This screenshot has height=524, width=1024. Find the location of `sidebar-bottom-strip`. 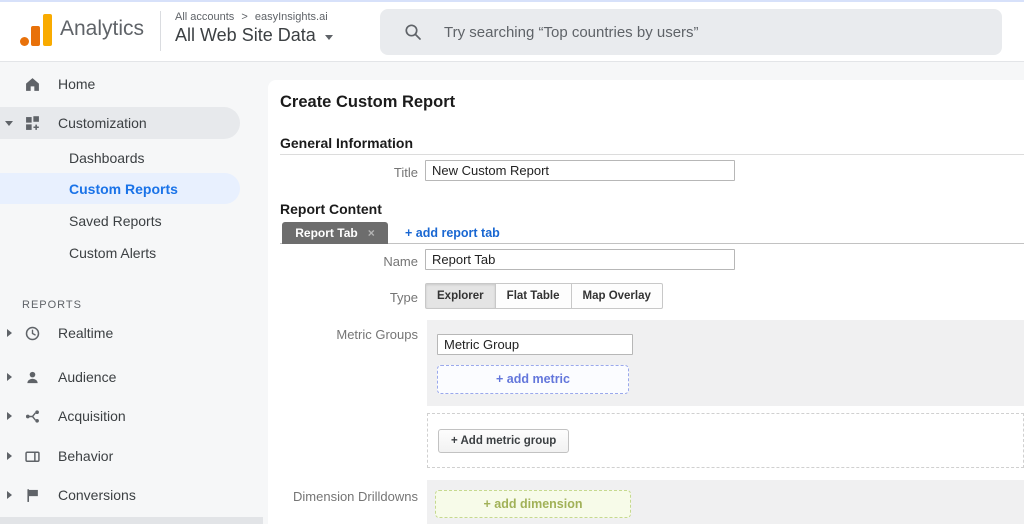

sidebar-bottom-strip is located at coordinates (131, 520).